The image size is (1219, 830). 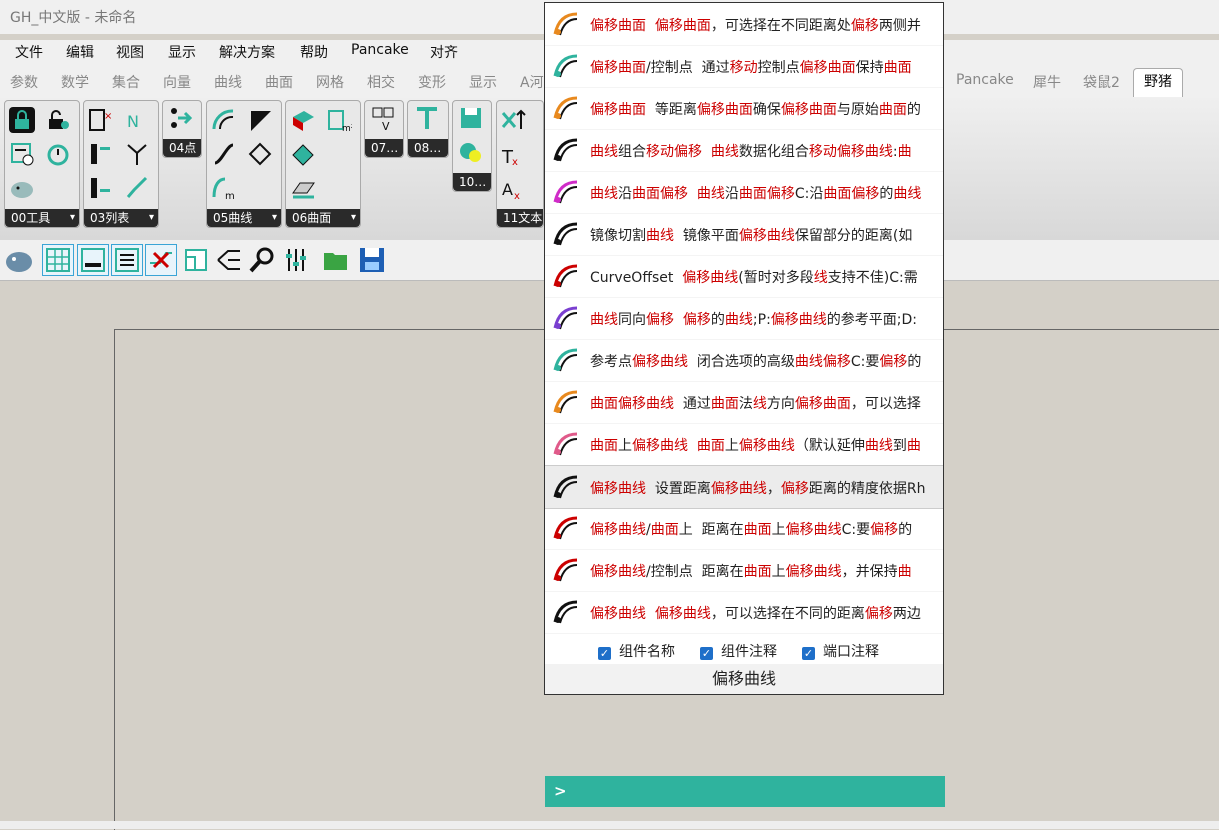 What do you see at coordinates (840, 651) in the screenshot?
I see `checkbox-port-note: ✓ 端口注释` at bounding box center [840, 651].